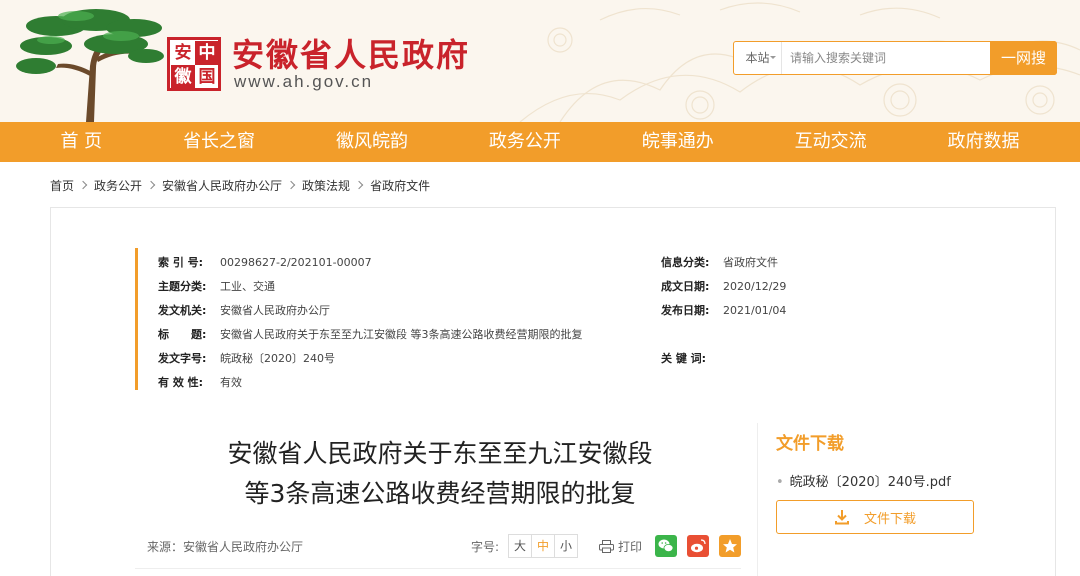  Describe the element at coordinates (222, 185) in the screenshot. I see `breadcrumb-item: 安徽省人民政府办公厅` at that location.